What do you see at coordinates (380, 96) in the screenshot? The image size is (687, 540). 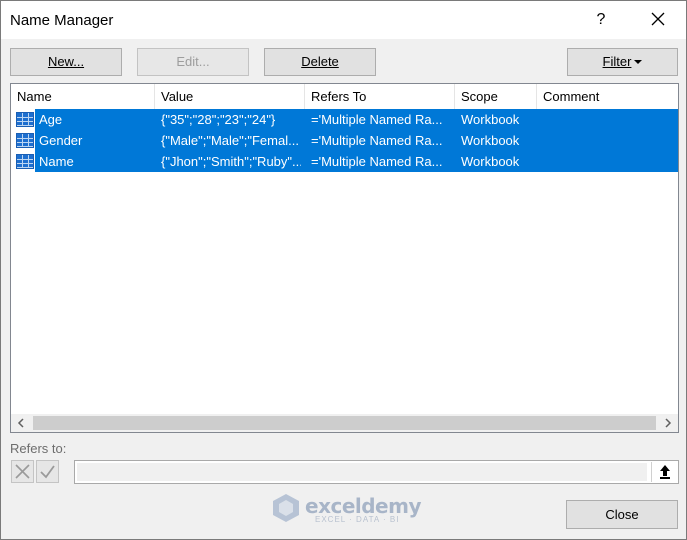 I see `column-header-refers-to: Refers To` at bounding box center [380, 96].